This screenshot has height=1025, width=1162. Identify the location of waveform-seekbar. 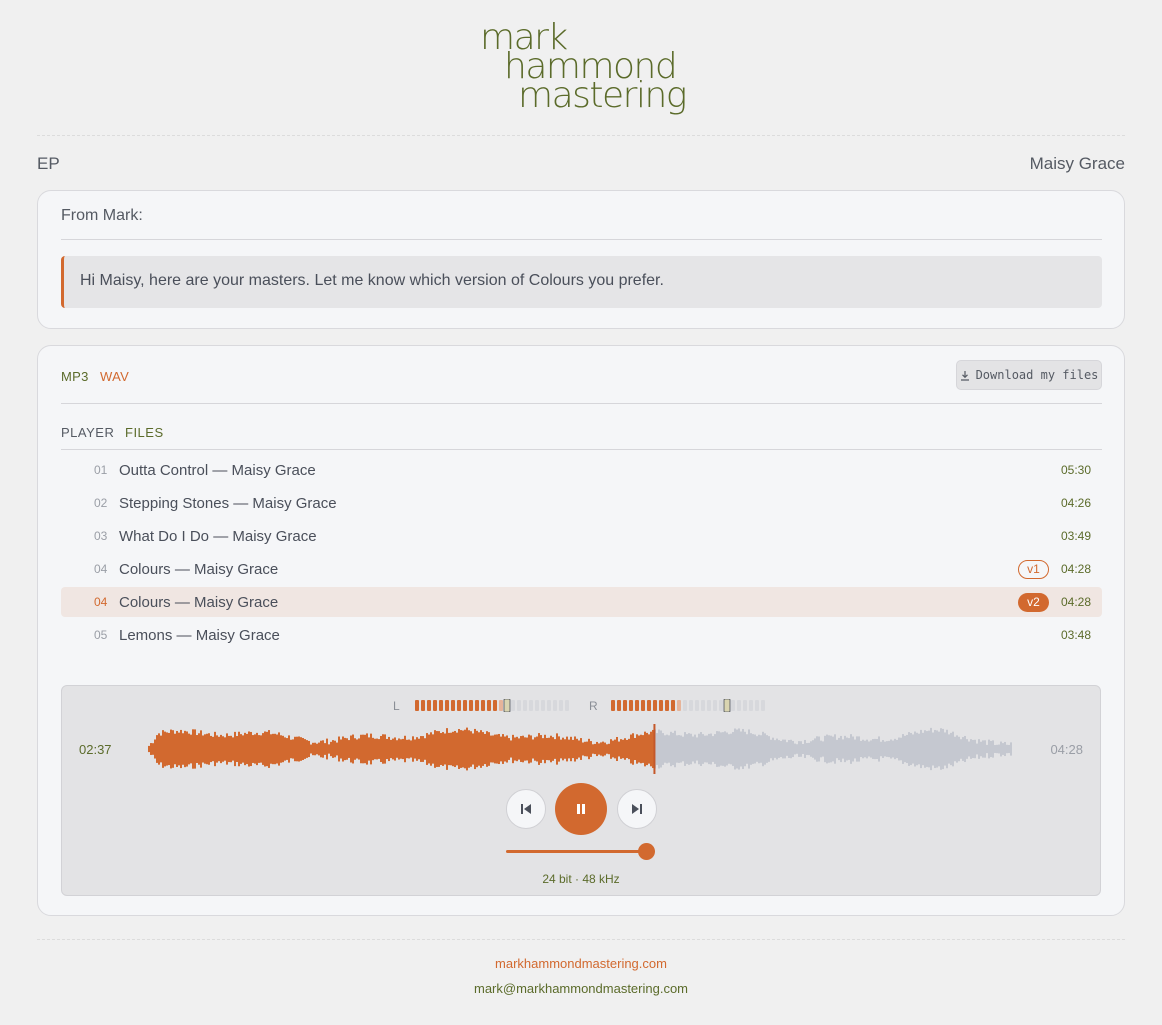
(580, 749).